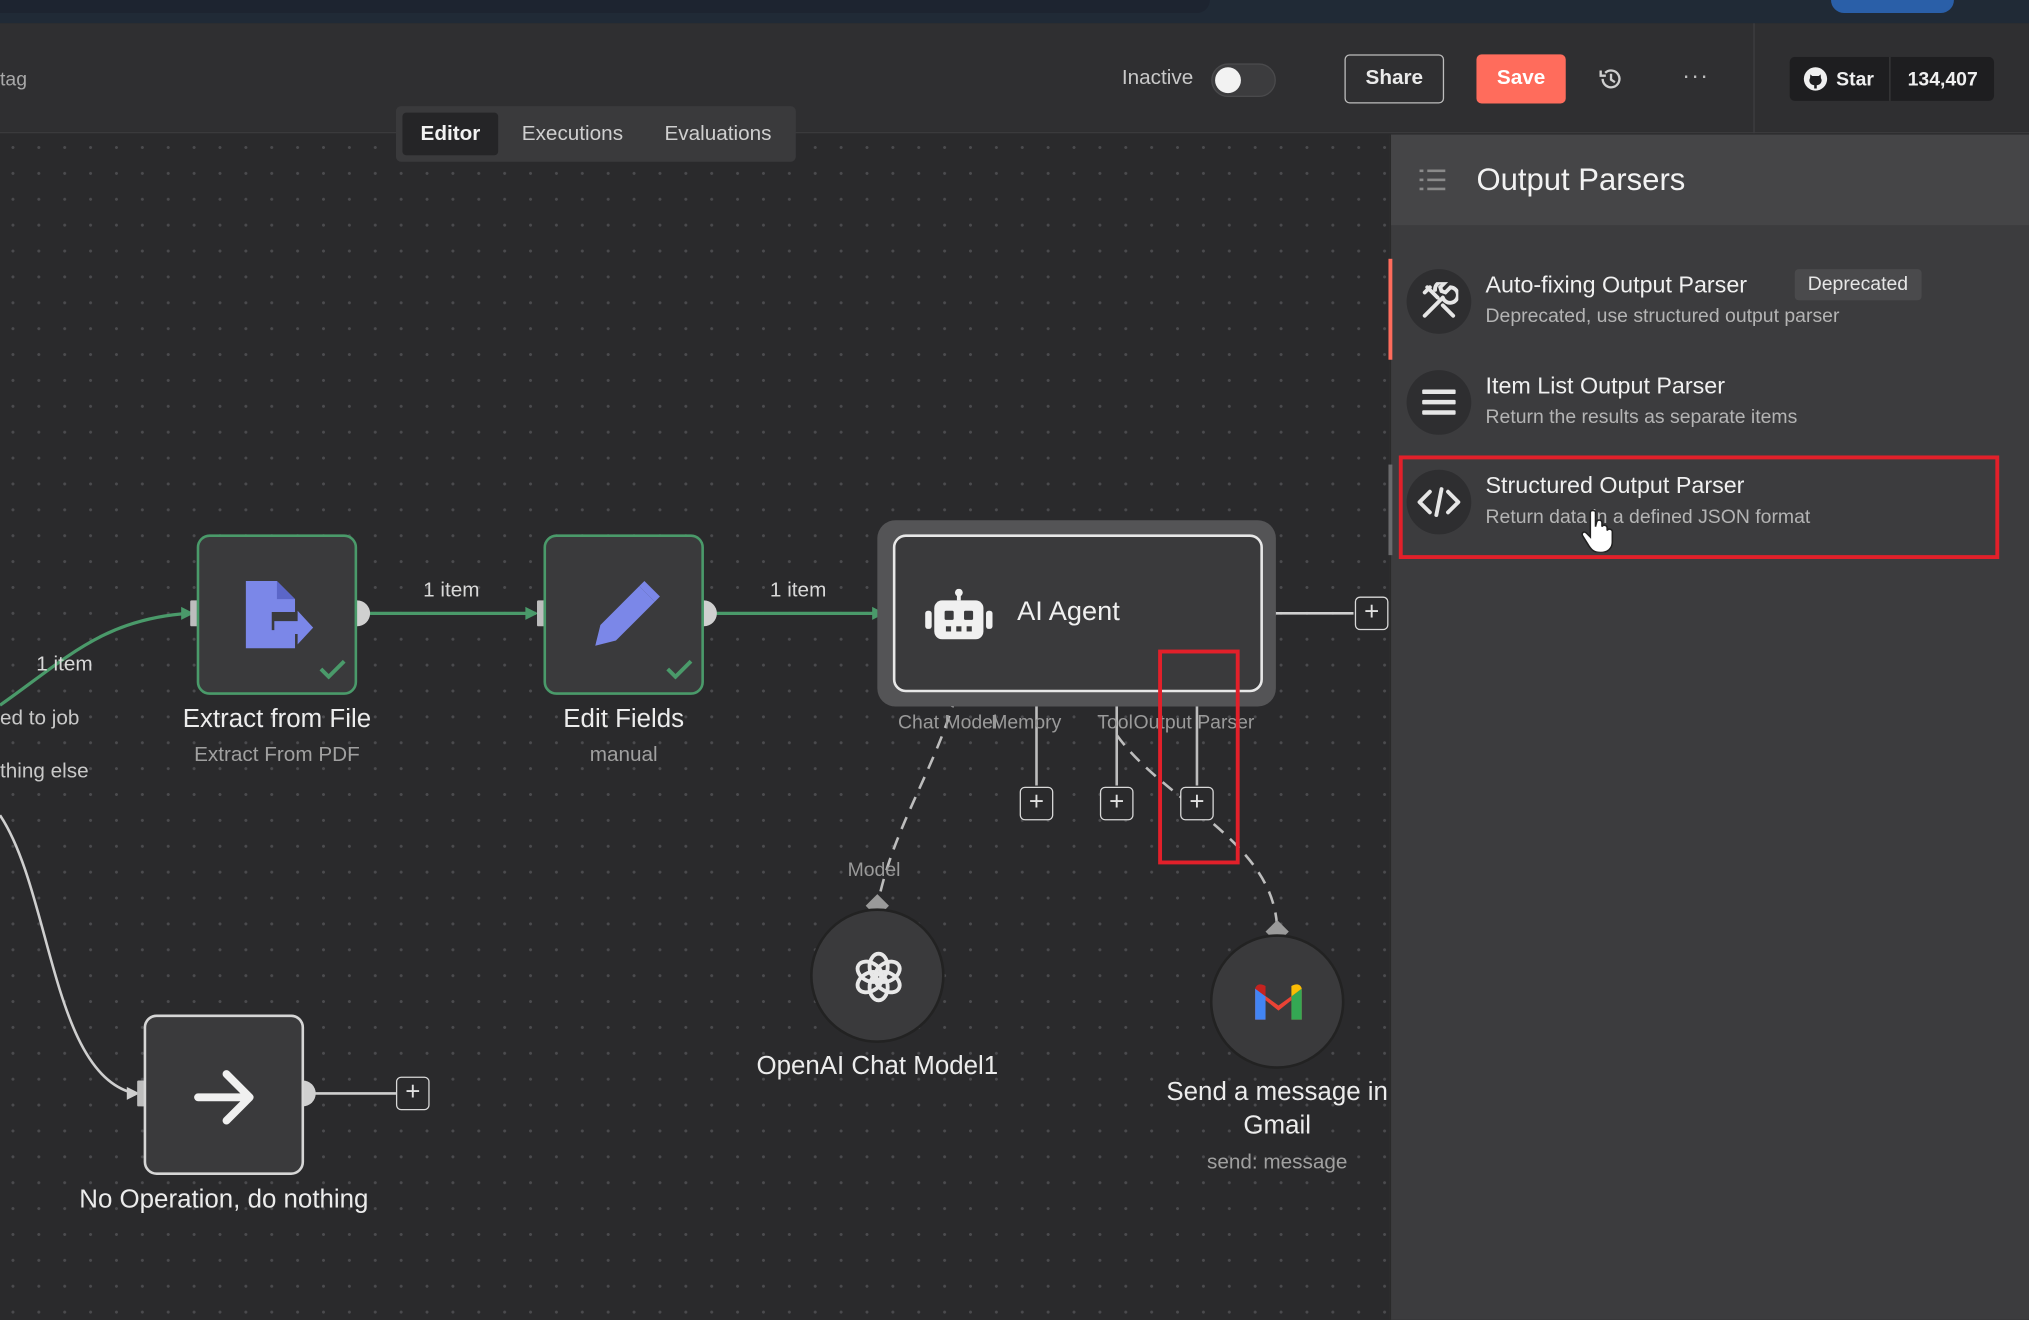  What do you see at coordinates (1699, 507) in the screenshot?
I see `highlight-structured-output-parser` at bounding box center [1699, 507].